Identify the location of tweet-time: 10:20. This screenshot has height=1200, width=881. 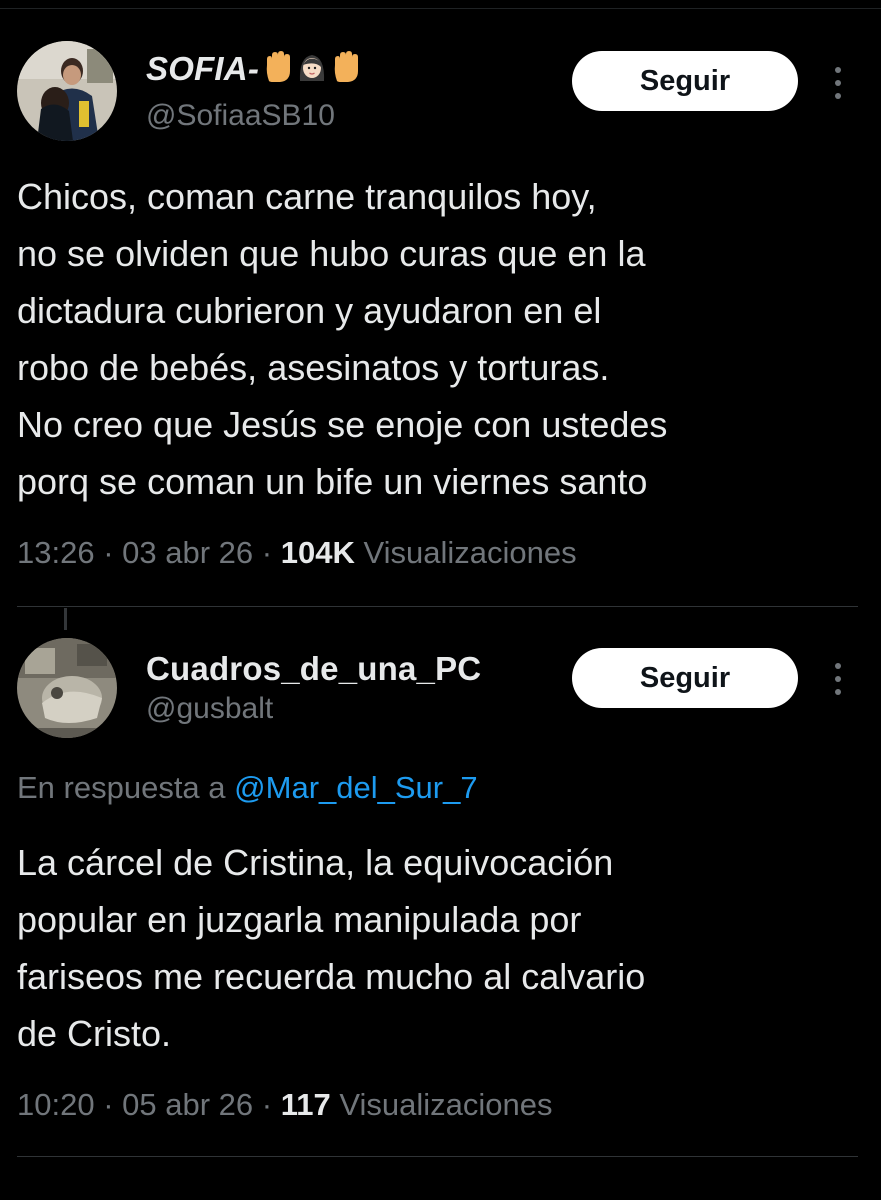
(56, 1104).